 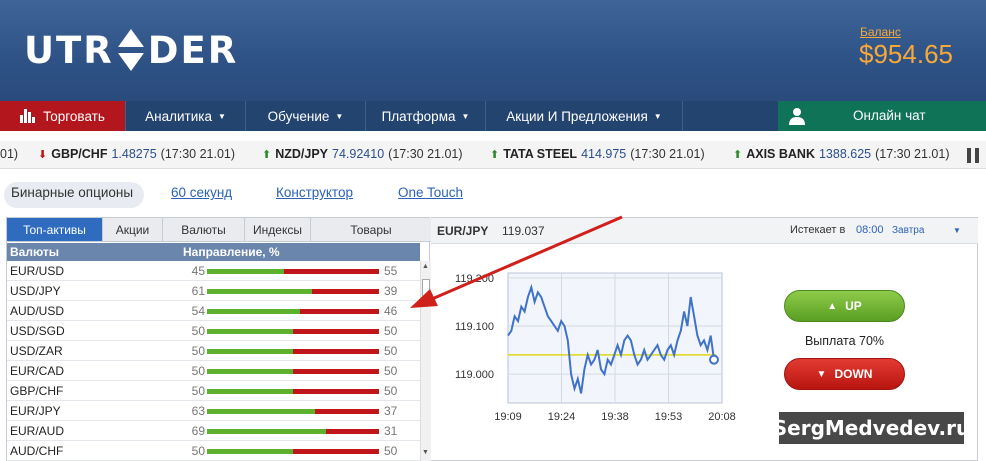 What do you see at coordinates (463, 231) in the screenshot?
I see `chart-symbol: EUR/JPY` at bounding box center [463, 231].